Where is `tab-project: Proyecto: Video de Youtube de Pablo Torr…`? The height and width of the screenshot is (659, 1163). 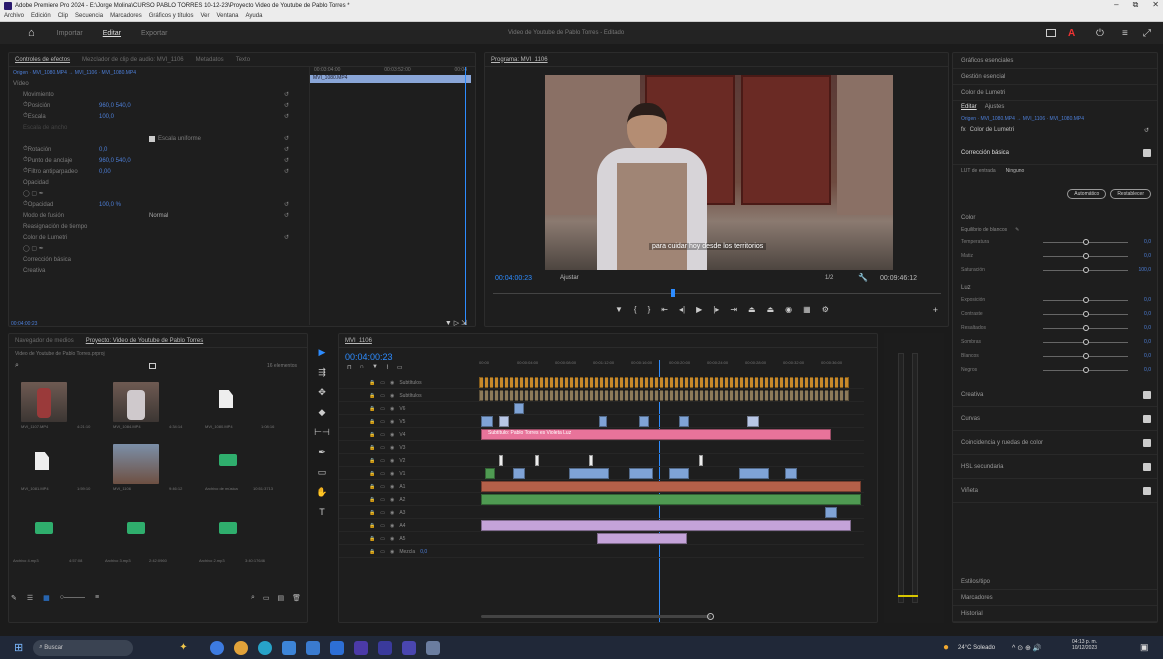 tab-project: Proyecto: Video de Youtube de Pablo Torr… is located at coordinates (145, 341).